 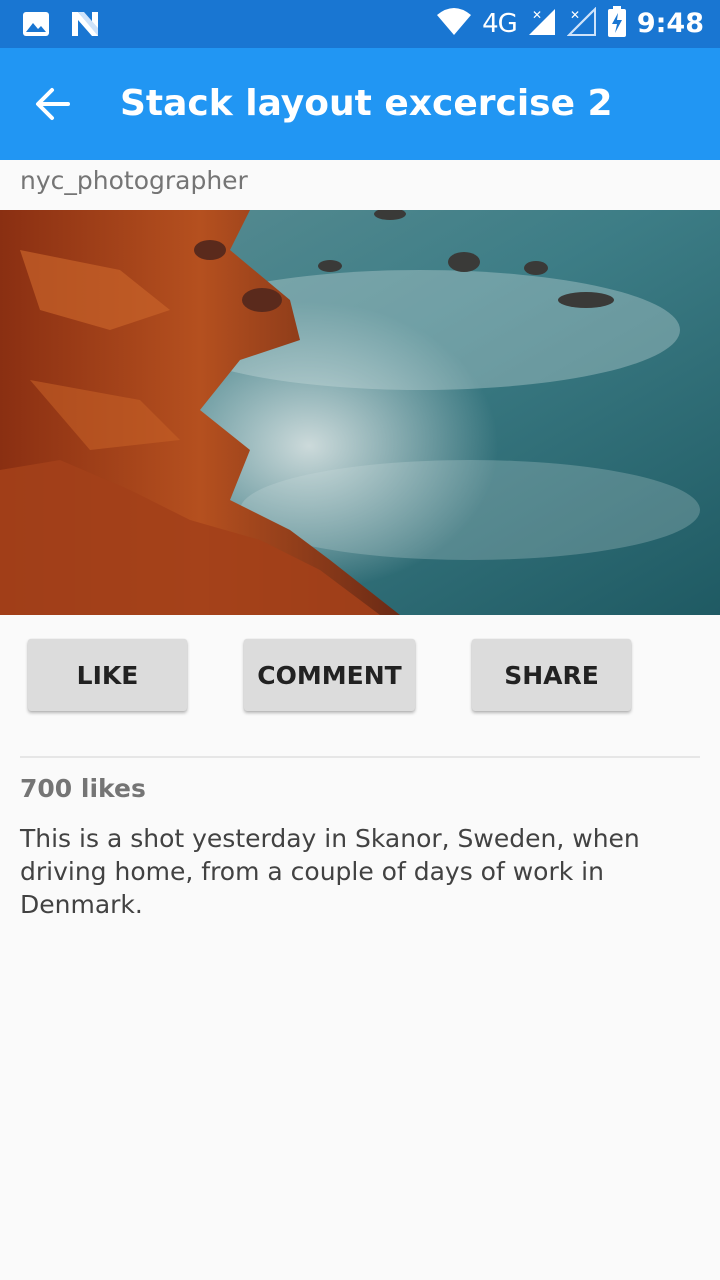 What do you see at coordinates (581, 23) in the screenshot?
I see `signal-empty-icon: ✕` at bounding box center [581, 23].